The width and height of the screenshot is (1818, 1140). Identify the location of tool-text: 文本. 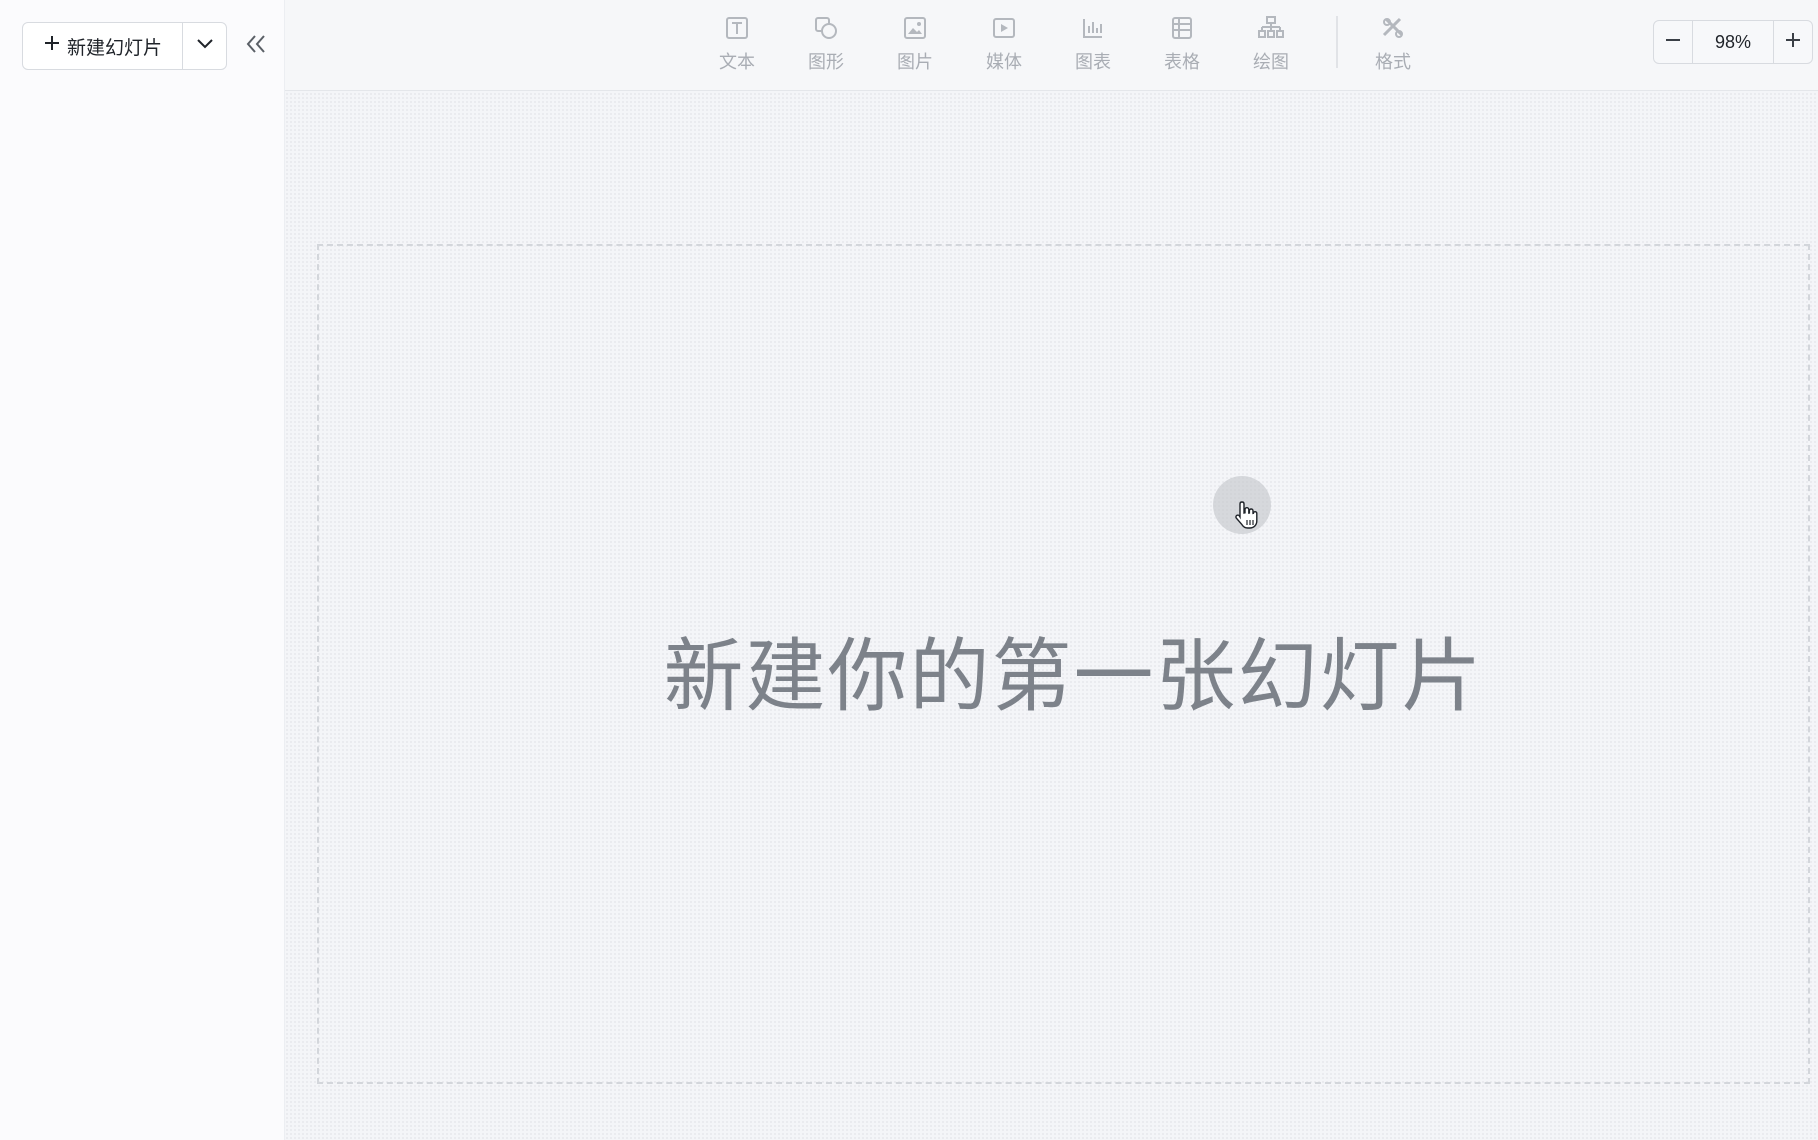
(737, 46).